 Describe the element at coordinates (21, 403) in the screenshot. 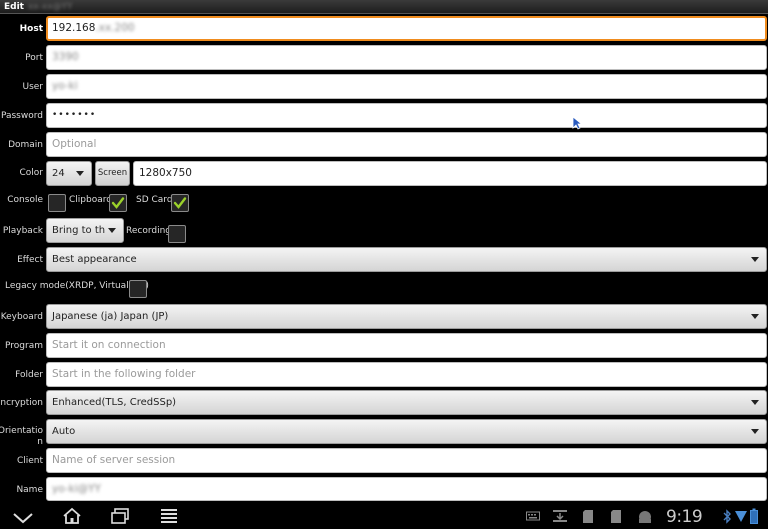

I see `encryption-label: Encryption` at that location.